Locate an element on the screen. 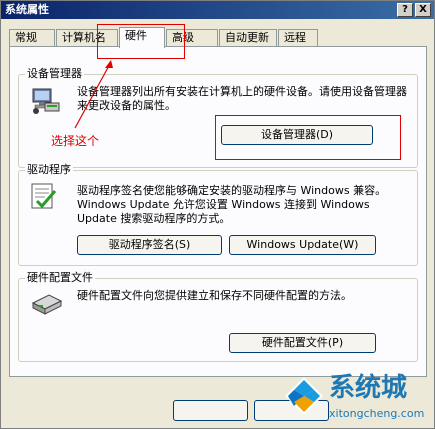 This screenshot has width=435, height=429. driver-signing-button: 驱动程序签名(S) is located at coordinates (149, 245).